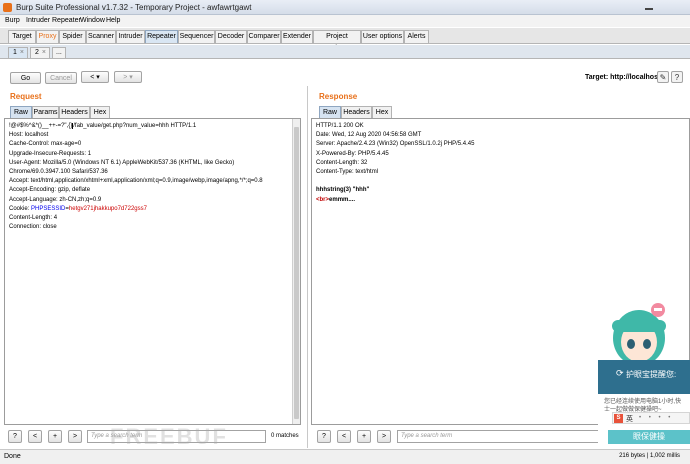  What do you see at coordinates (45, 112) in the screenshot?
I see `request-tab-params: Params` at bounding box center [45, 112].